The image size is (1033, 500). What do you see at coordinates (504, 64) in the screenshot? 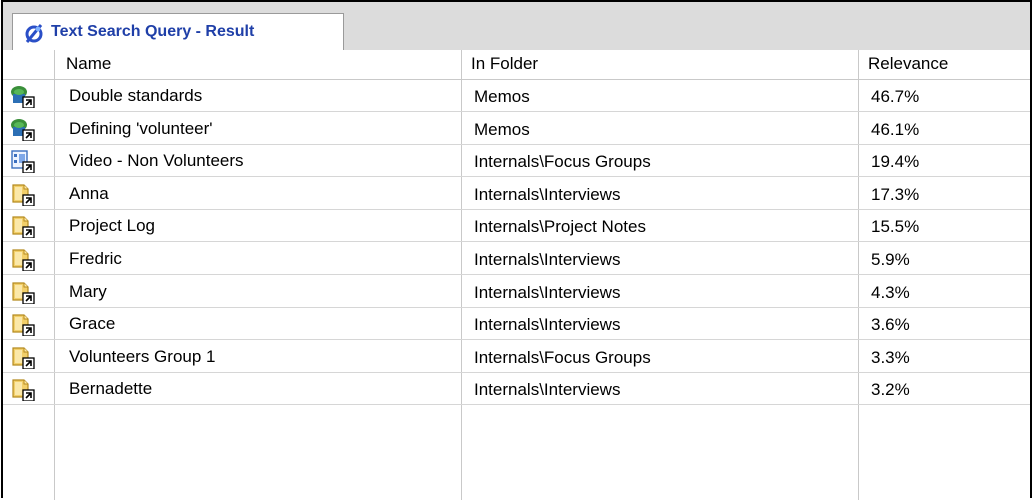
I see `column-header-in-folder: In Folder` at bounding box center [504, 64].